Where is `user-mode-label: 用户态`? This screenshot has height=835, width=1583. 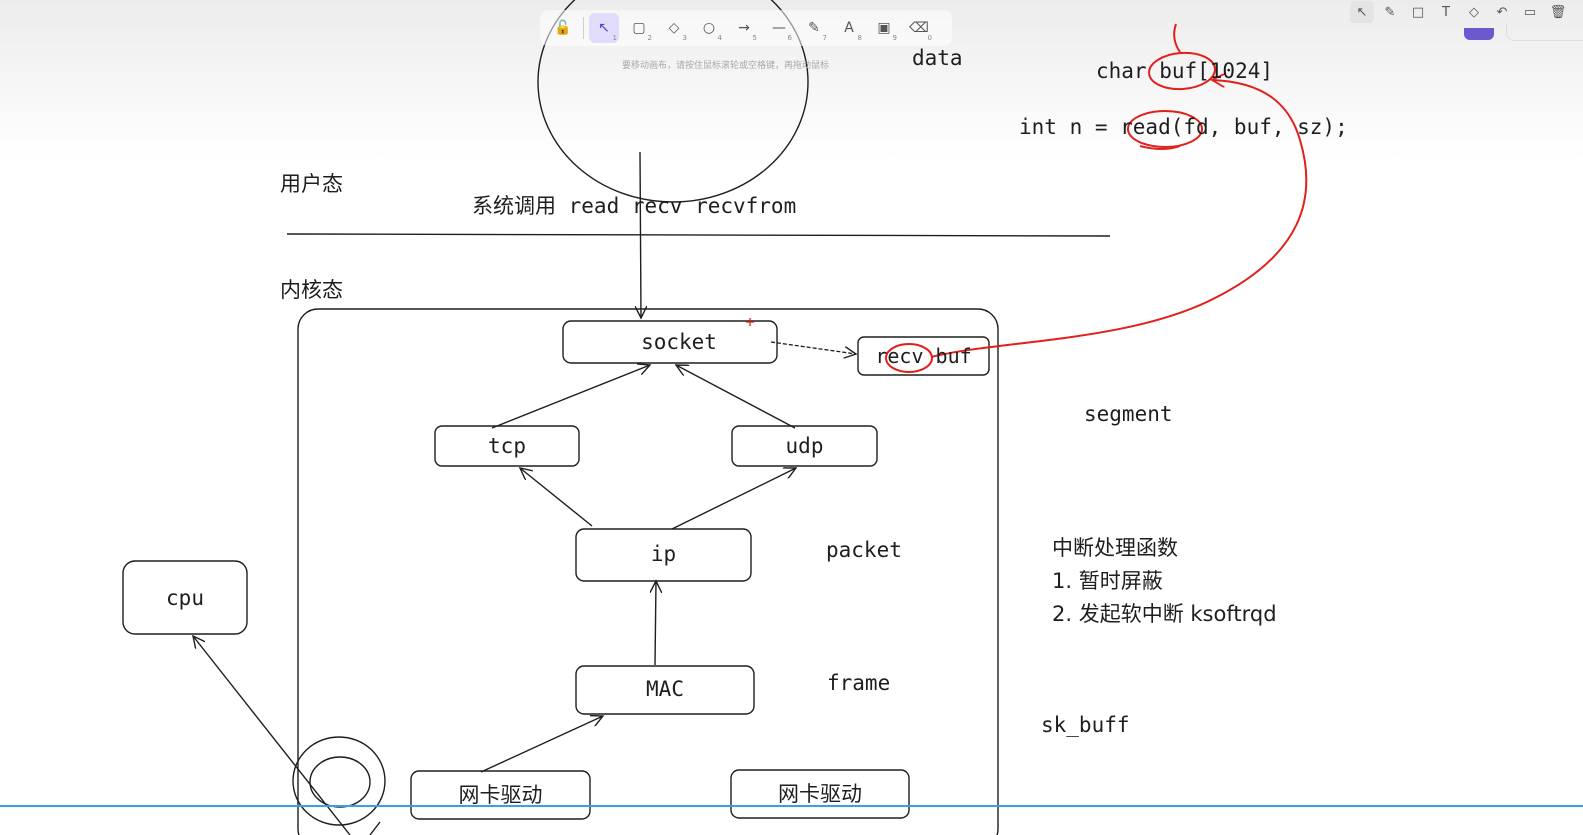 user-mode-label: 用户态 is located at coordinates (311, 184).